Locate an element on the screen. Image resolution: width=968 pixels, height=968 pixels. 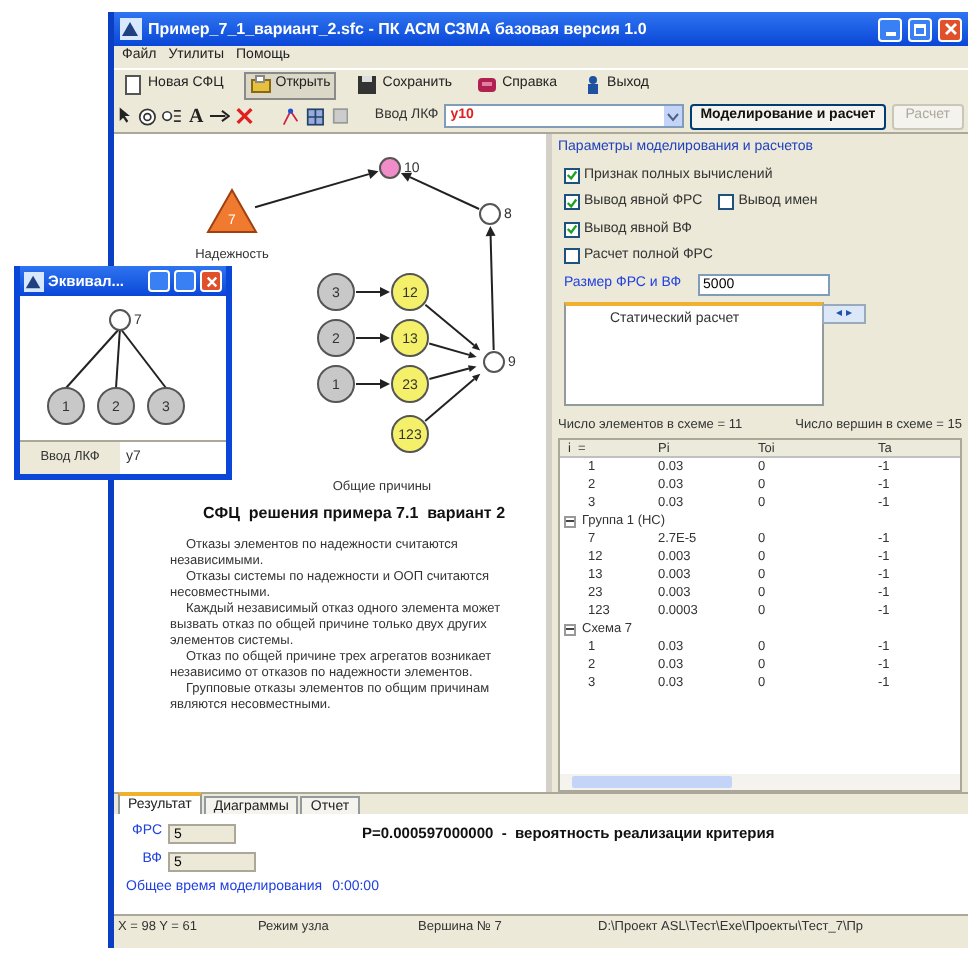
window-title: Пример_7_1_вариант_2.sfc - ПК АСМ СЗМА базовая версия 1.0 is located at coordinates (398, 29).